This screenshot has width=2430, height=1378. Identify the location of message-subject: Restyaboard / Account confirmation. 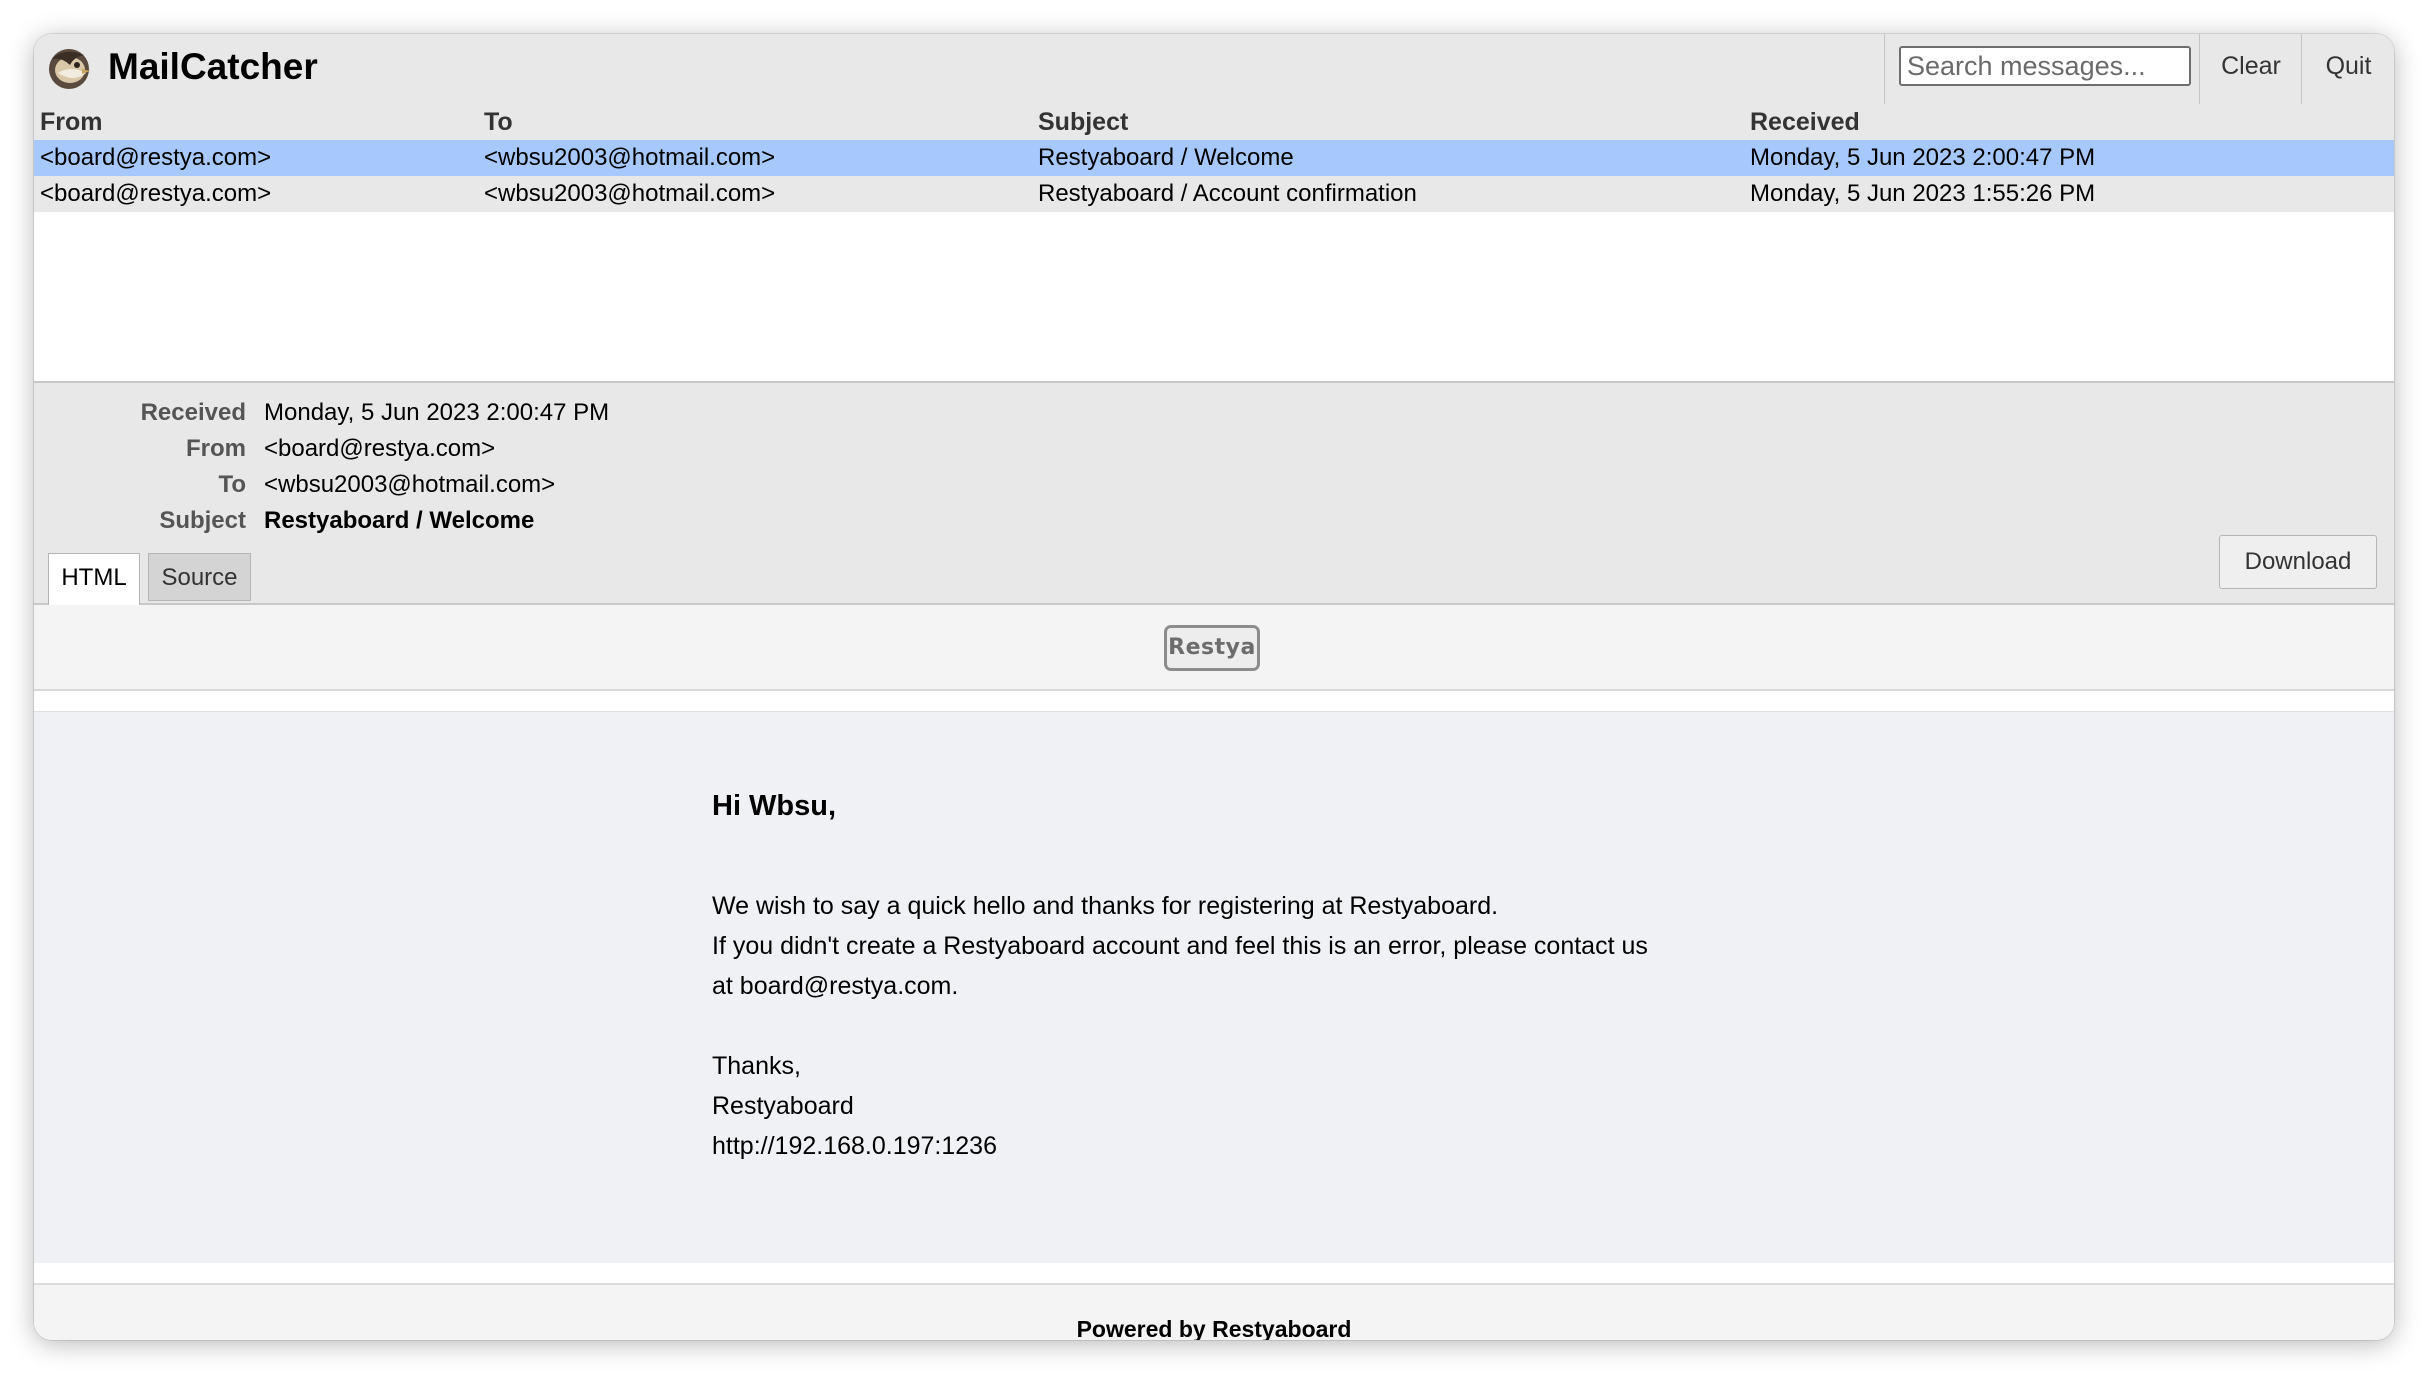
(1227, 193).